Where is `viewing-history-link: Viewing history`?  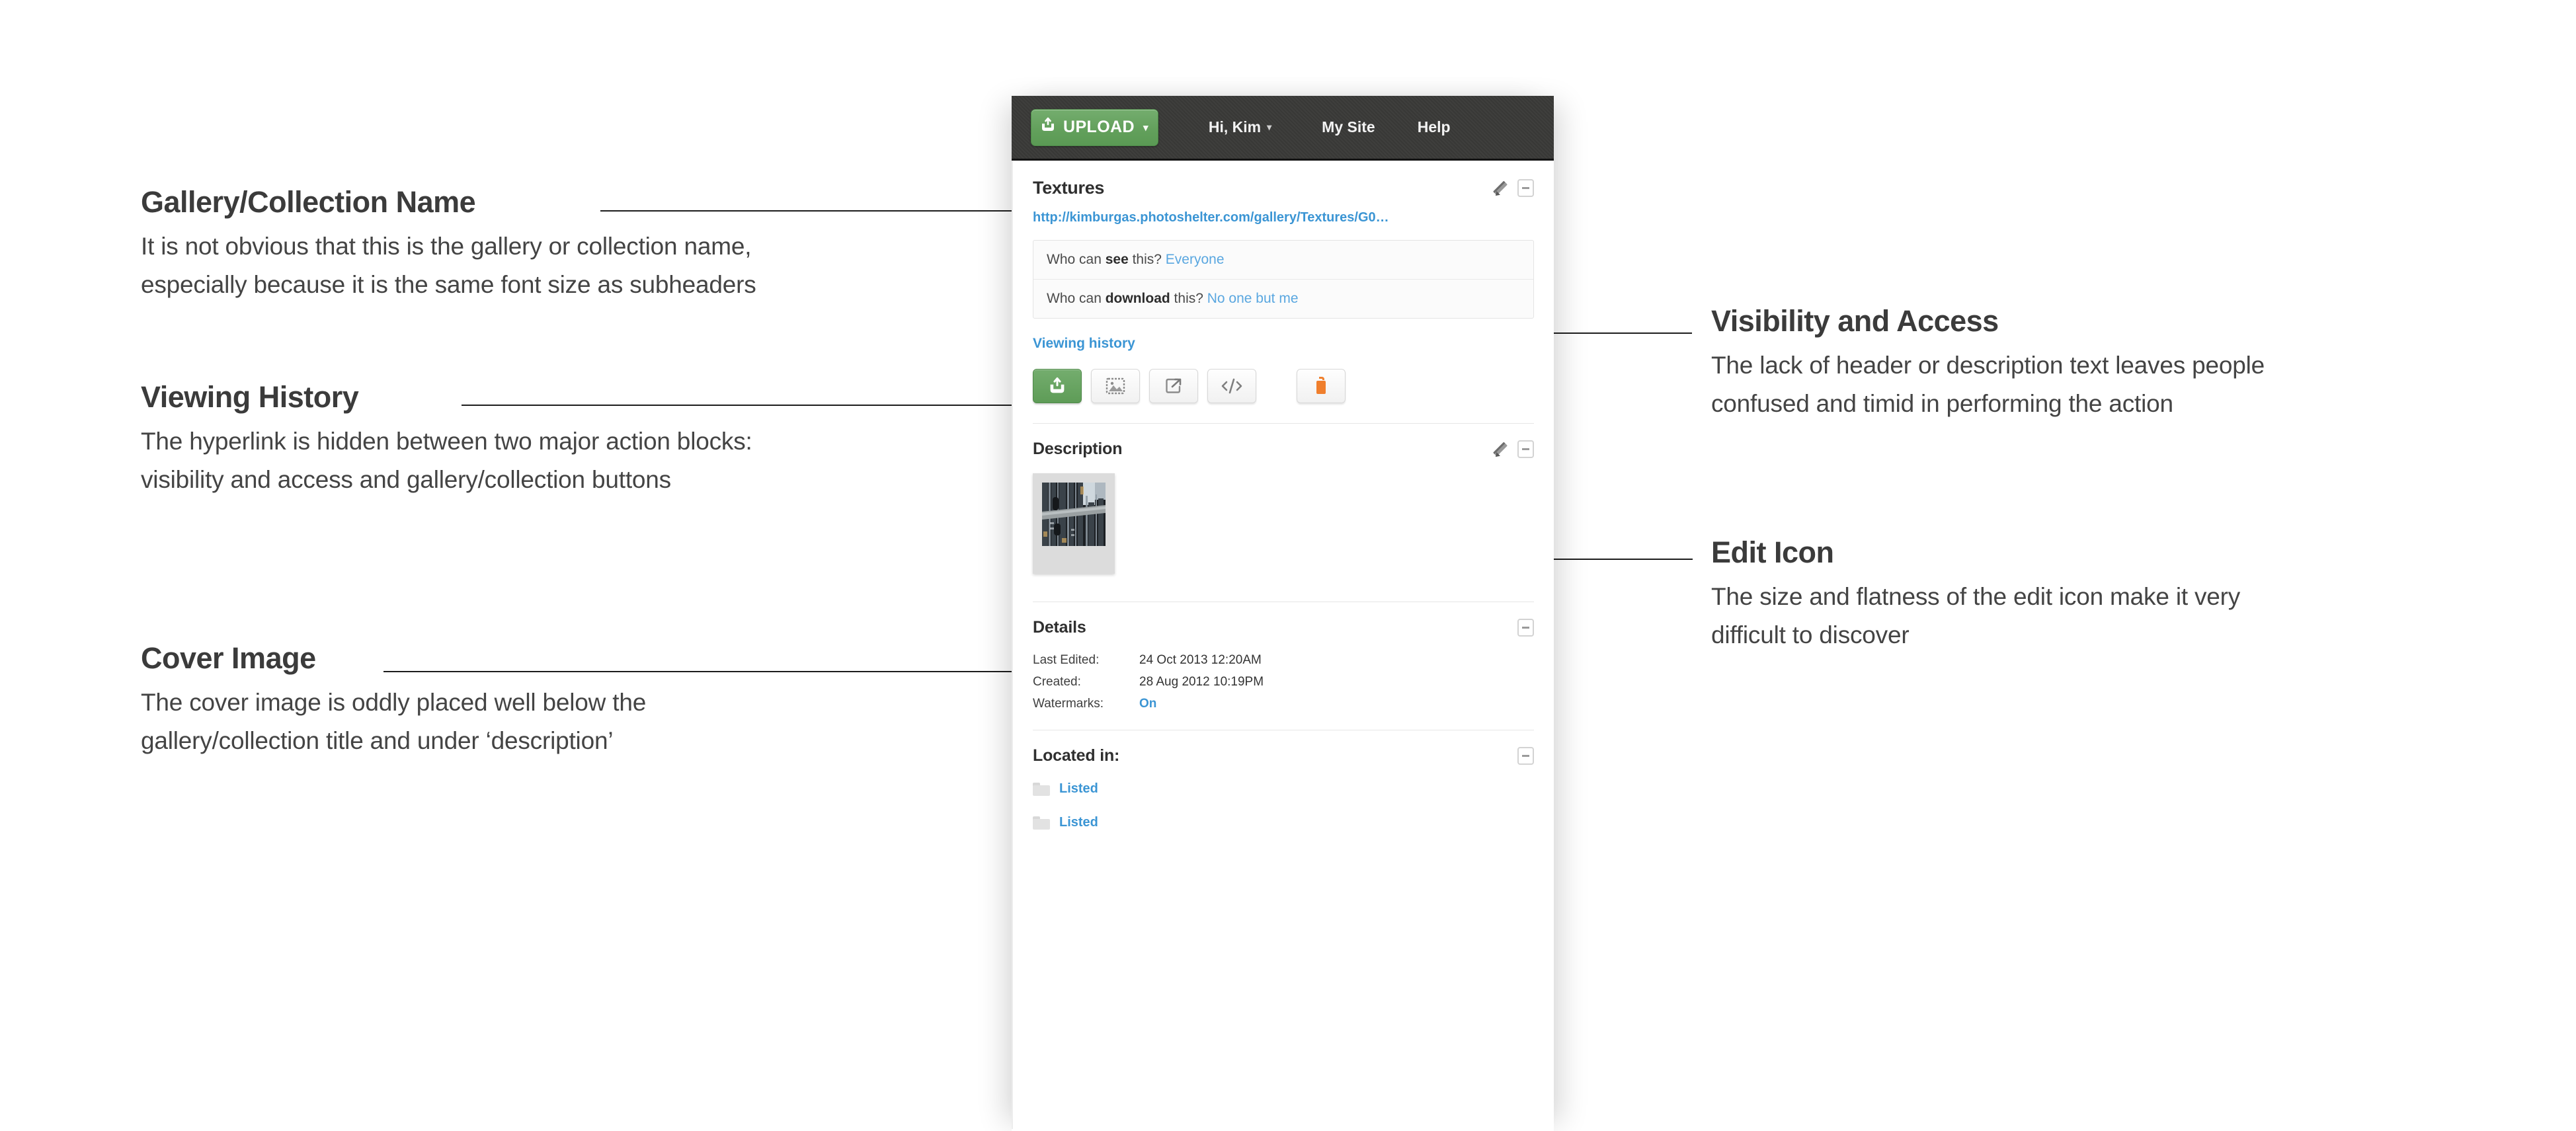
viewing-history-link: Viewing history is located at coordinates (1084, 344).